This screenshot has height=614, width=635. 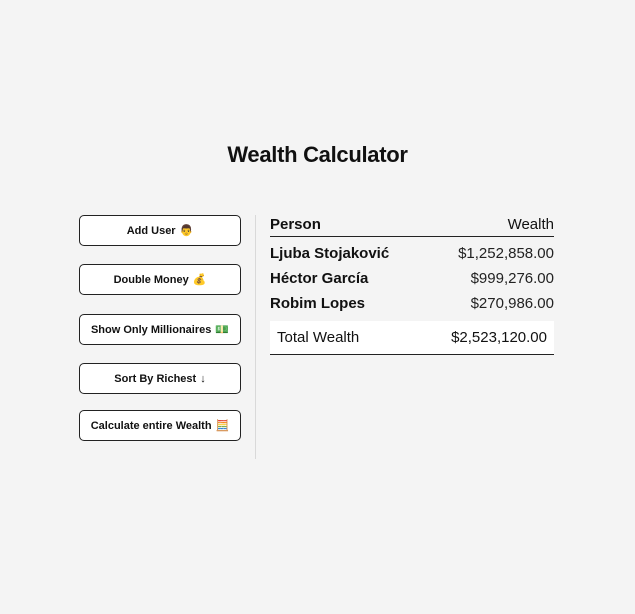 I want to click on person-wealth: $270,986.00, so click(x=512, y=303).